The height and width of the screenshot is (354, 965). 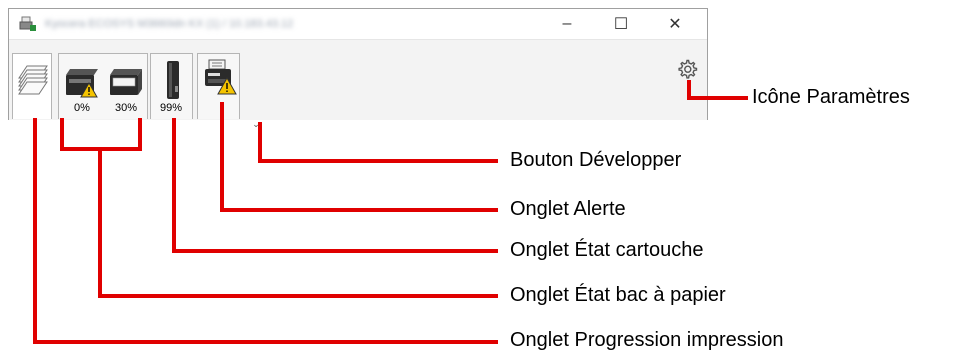 What do you see at coordinates (717, 90) in the screenshot?
I see `callout-line-settings` at bounding box center [717, 90].